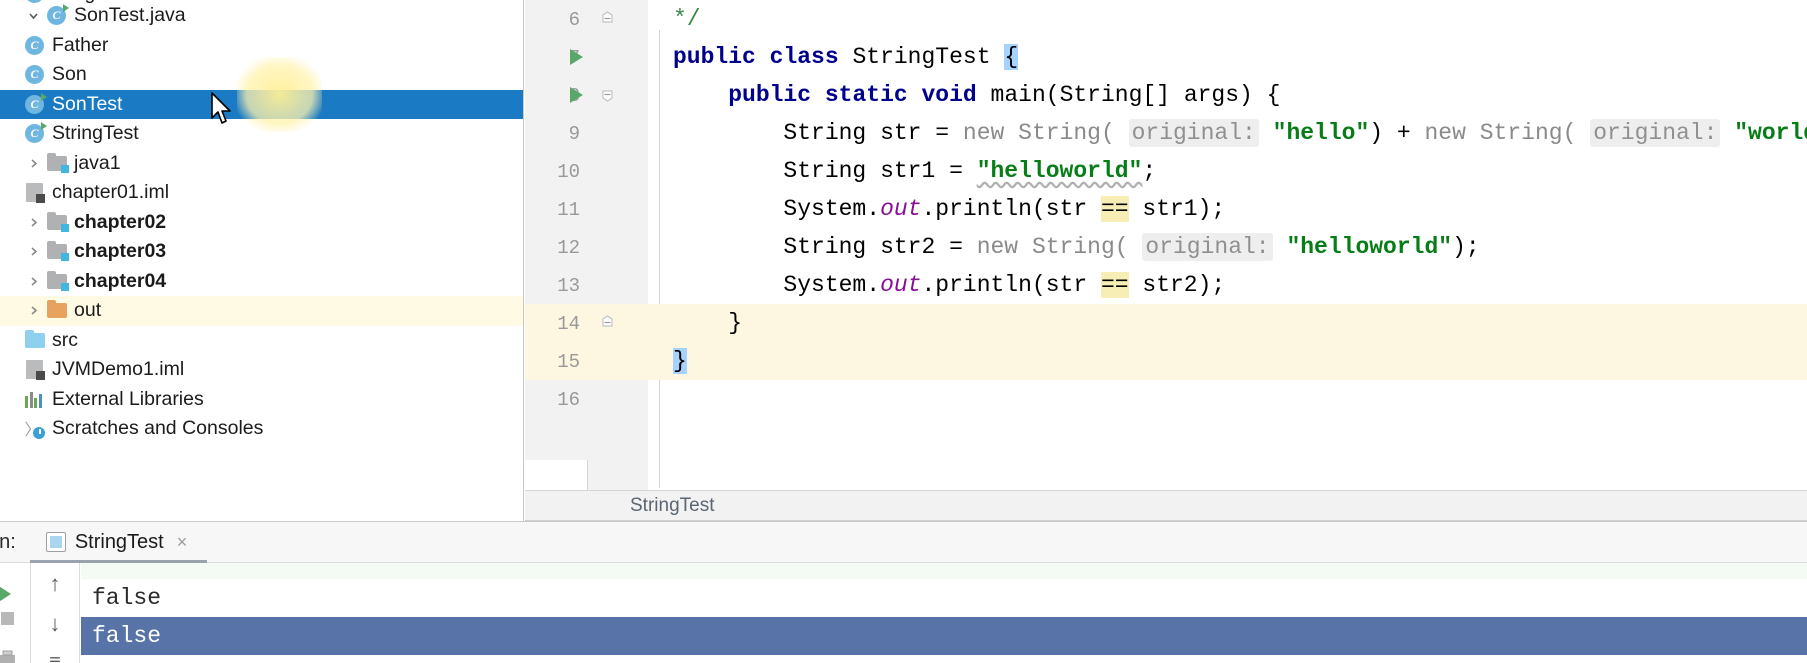 The height and width of the screenshot is (663, 1807). What do you see at coordinates (128, 398) in the screenshot?
I see `sidebar-item-label: External Libraries` at bounding box center [128, 398].